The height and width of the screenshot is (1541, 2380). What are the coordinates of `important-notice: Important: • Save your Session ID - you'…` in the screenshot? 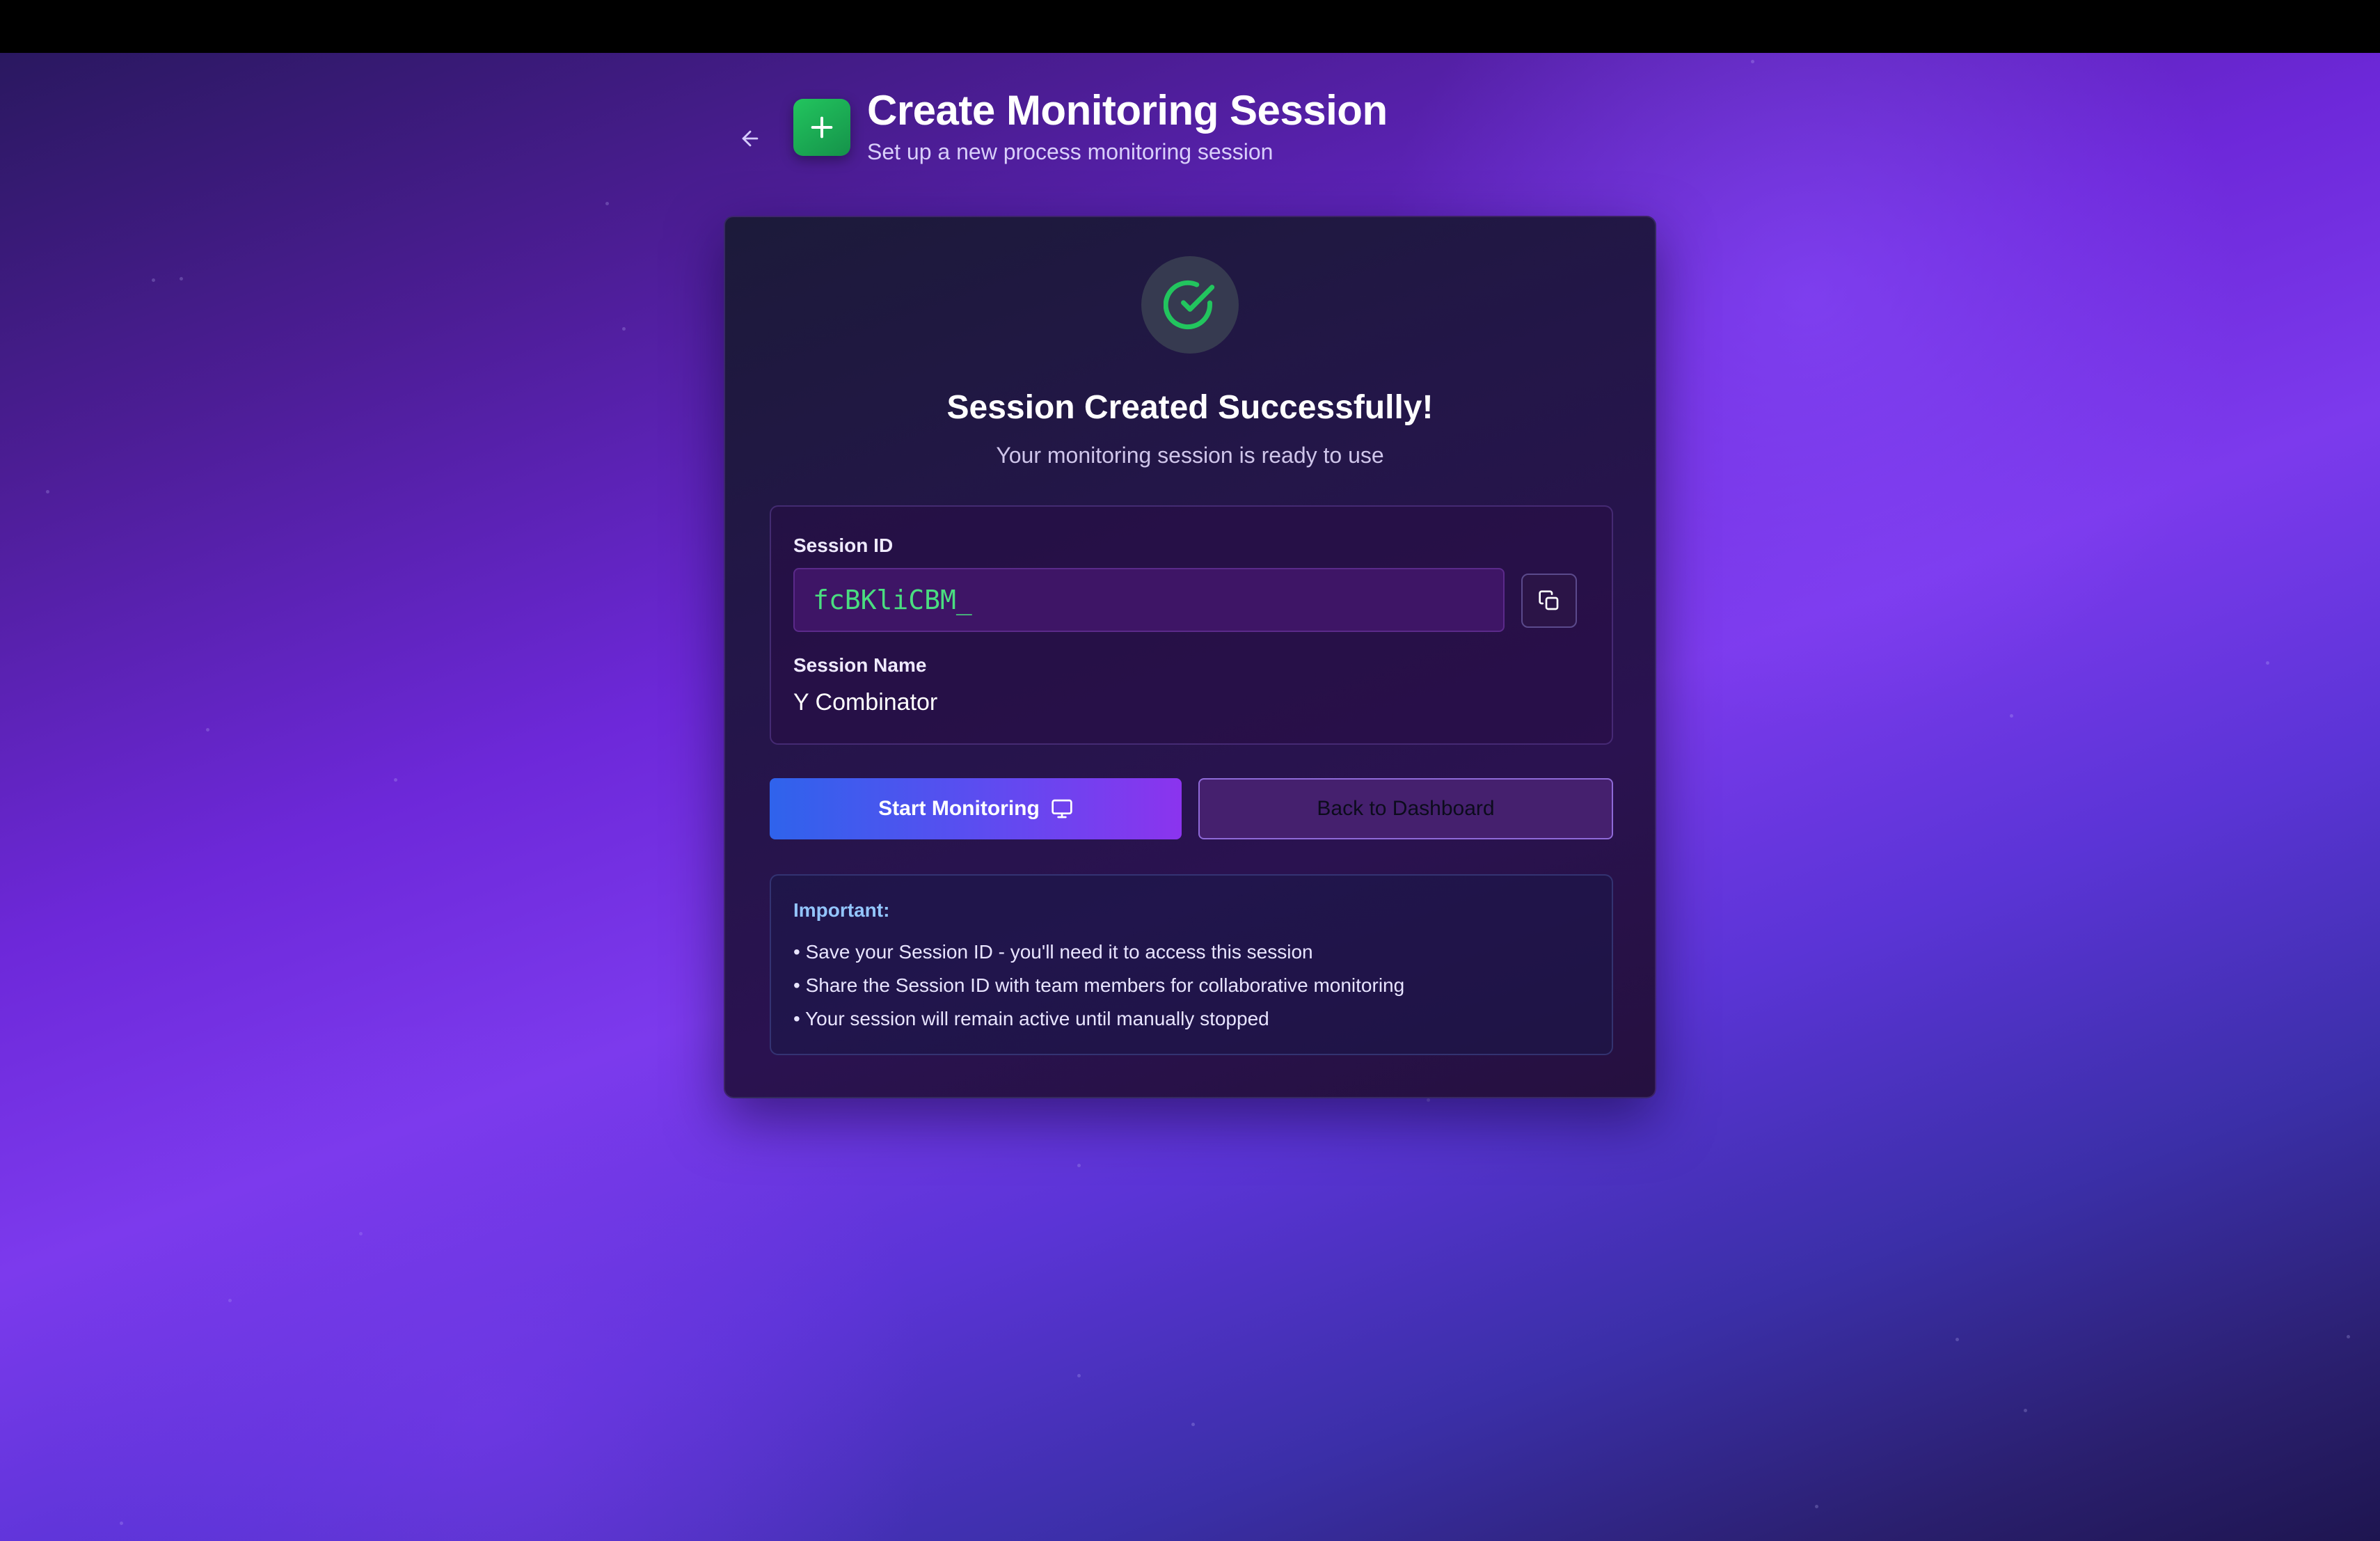 It's located at (1191, 964).